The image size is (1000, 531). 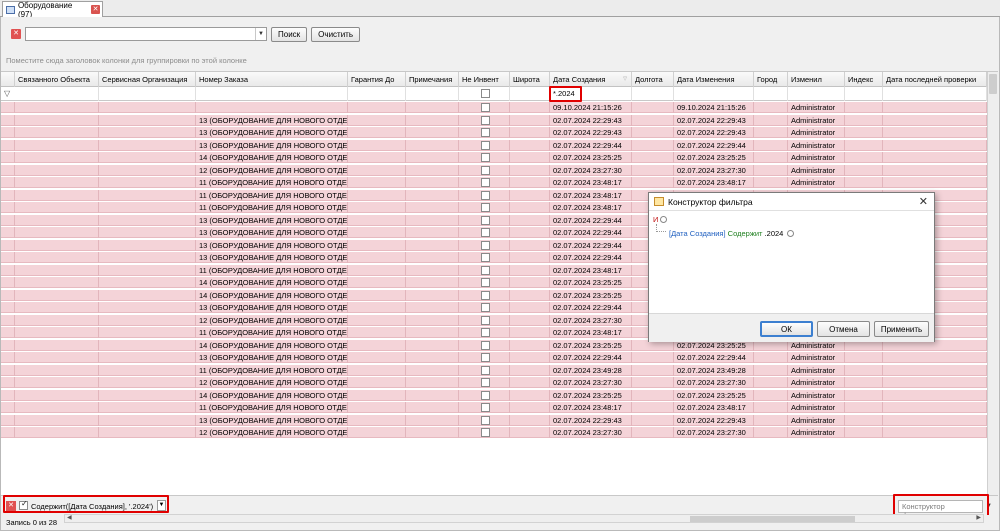 I want to click on clear-button: Очистить, so click(x=335, y=34).